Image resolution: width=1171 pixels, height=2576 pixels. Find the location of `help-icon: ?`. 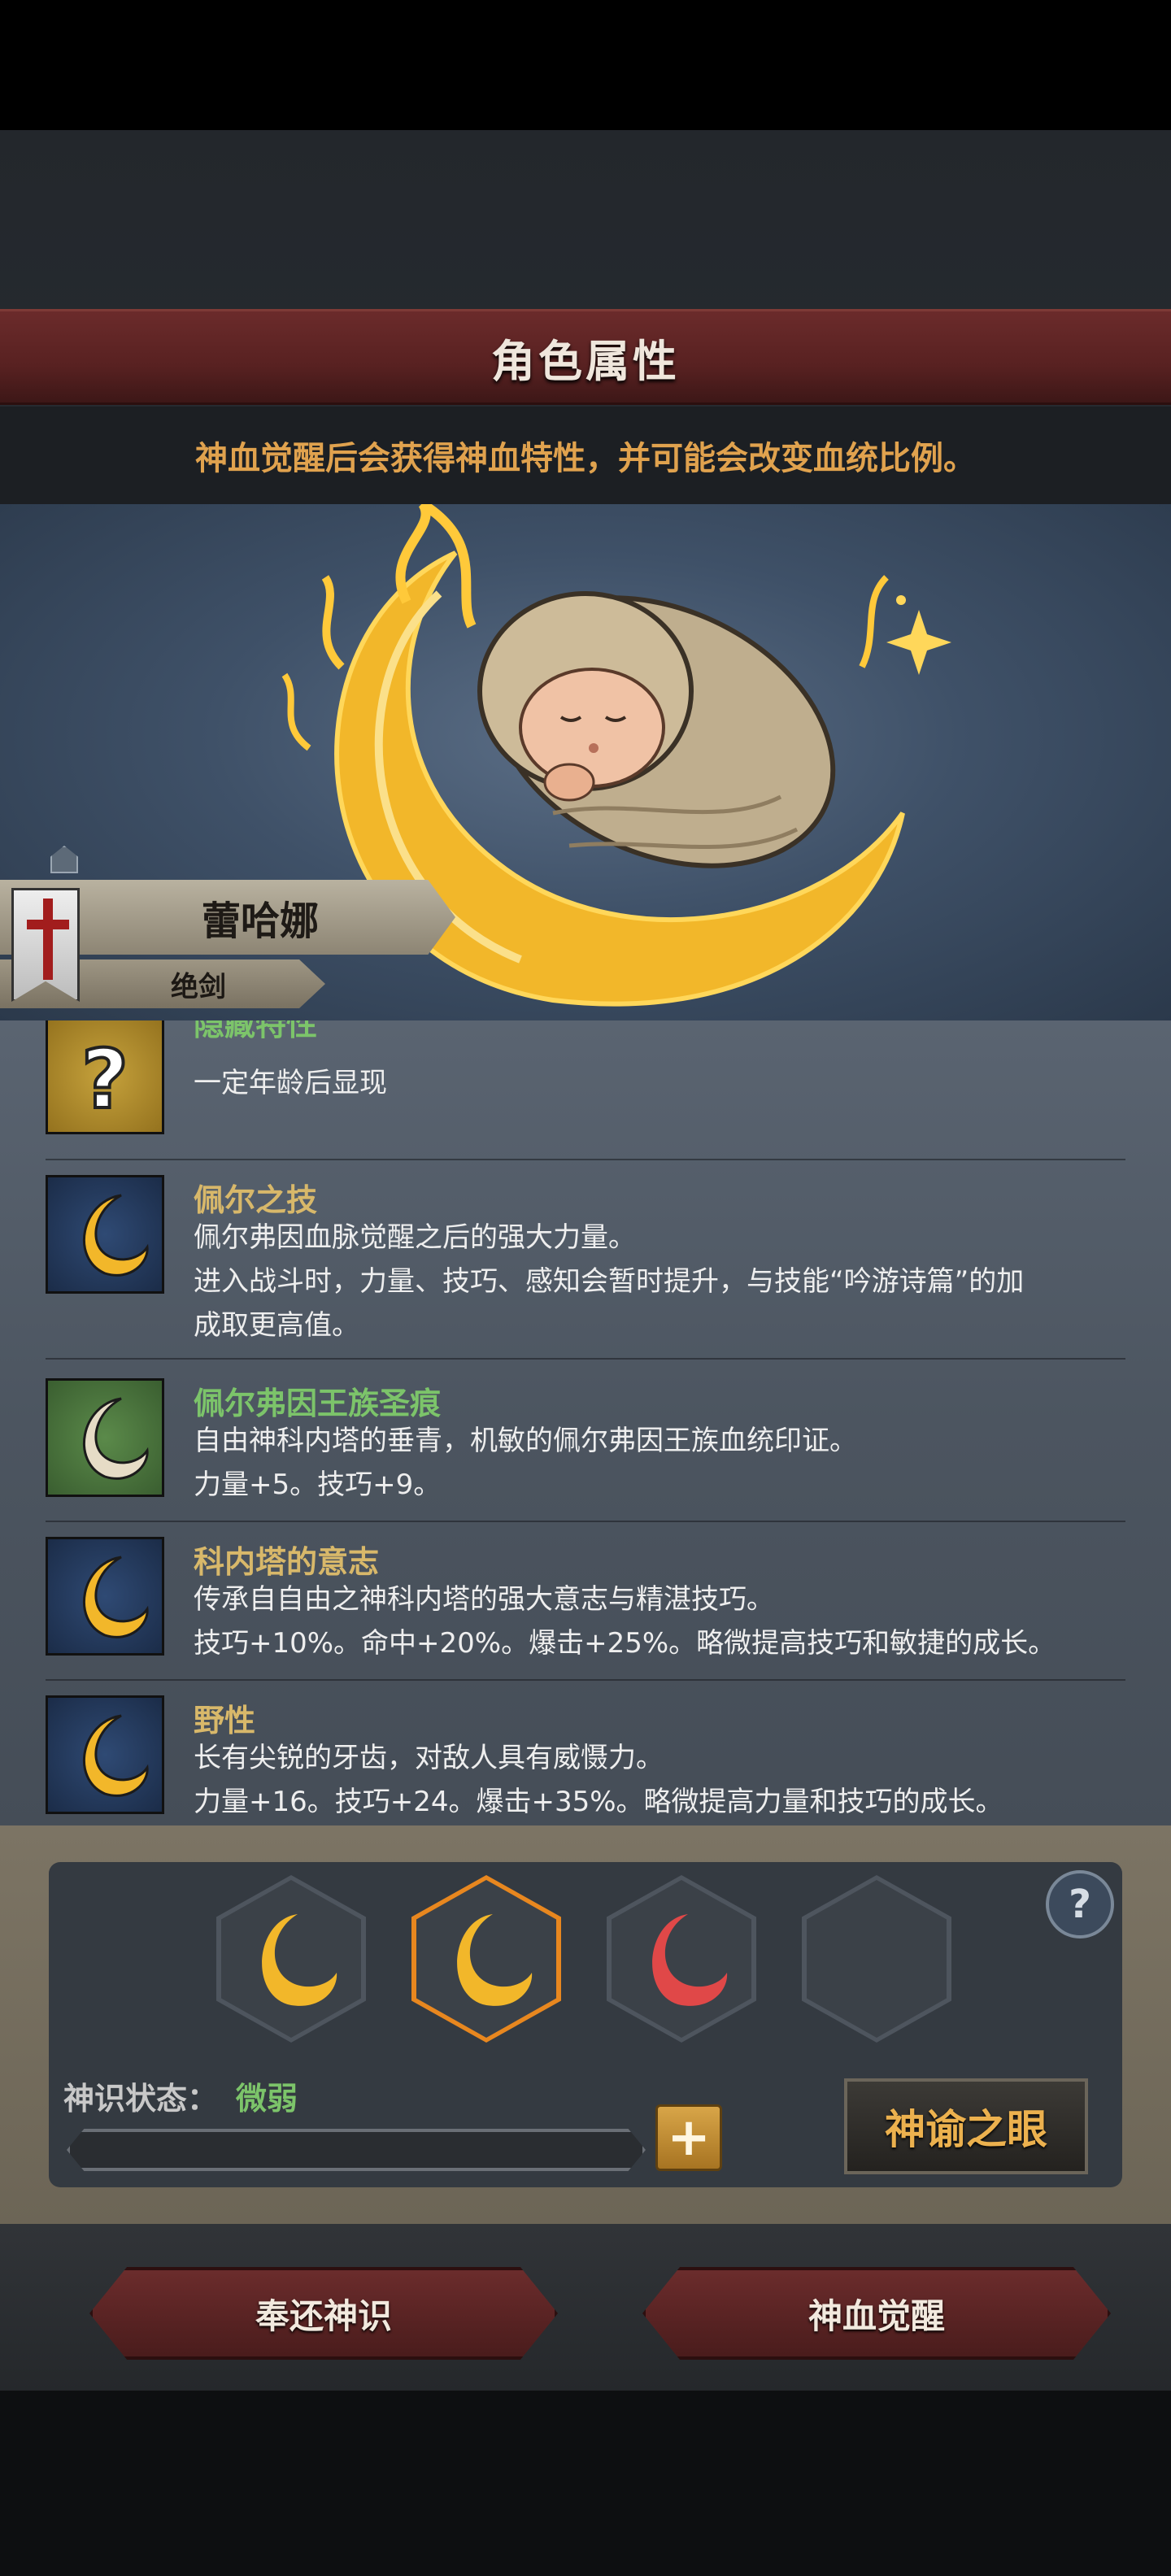

help-icon: ? is located at coordinates (1080, 1905).